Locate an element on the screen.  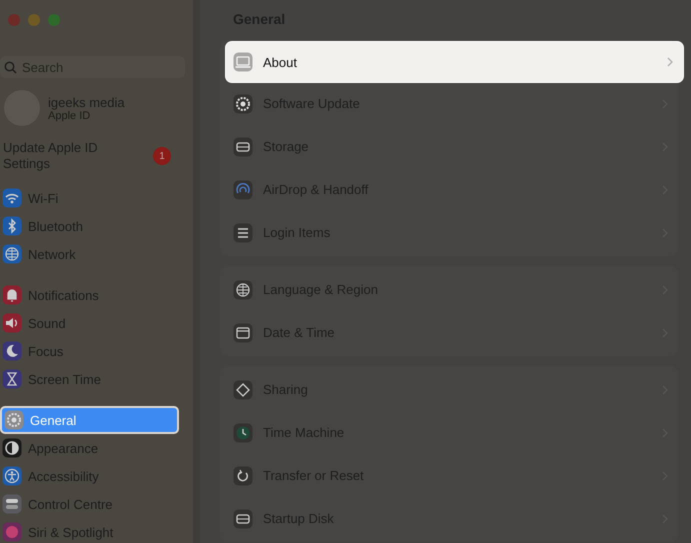
settings-row: About is located at coordinates (454, 62).